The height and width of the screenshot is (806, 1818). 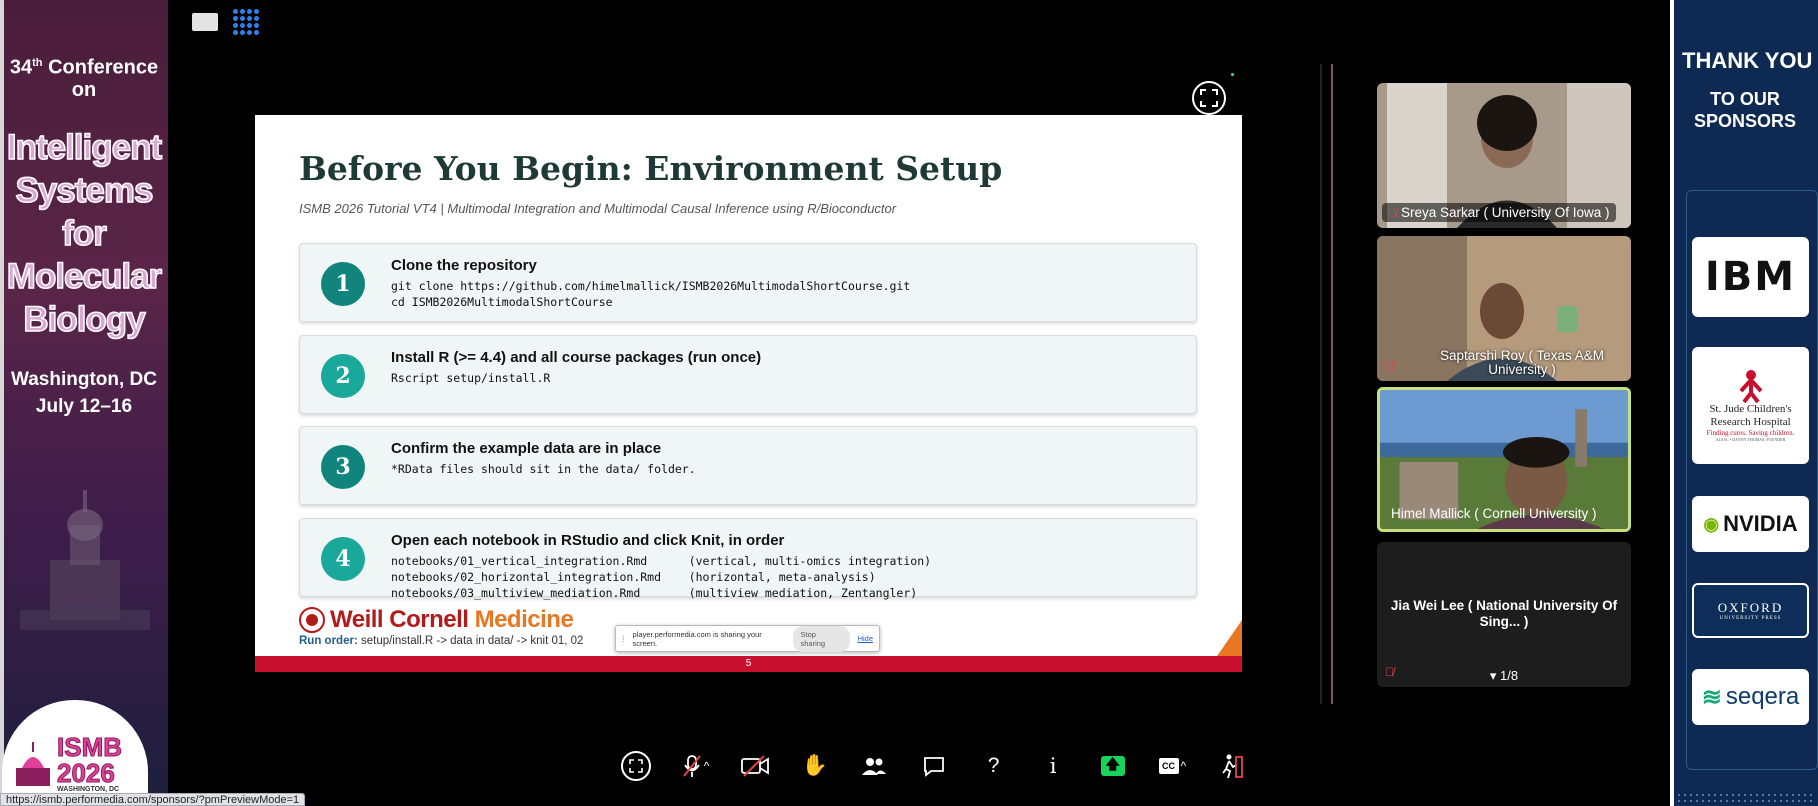 What do you see at coordinates (1711, 697) in the screenshot?
I see `seqera-mark-icon: ≋` at bounding box center [1711, 697].